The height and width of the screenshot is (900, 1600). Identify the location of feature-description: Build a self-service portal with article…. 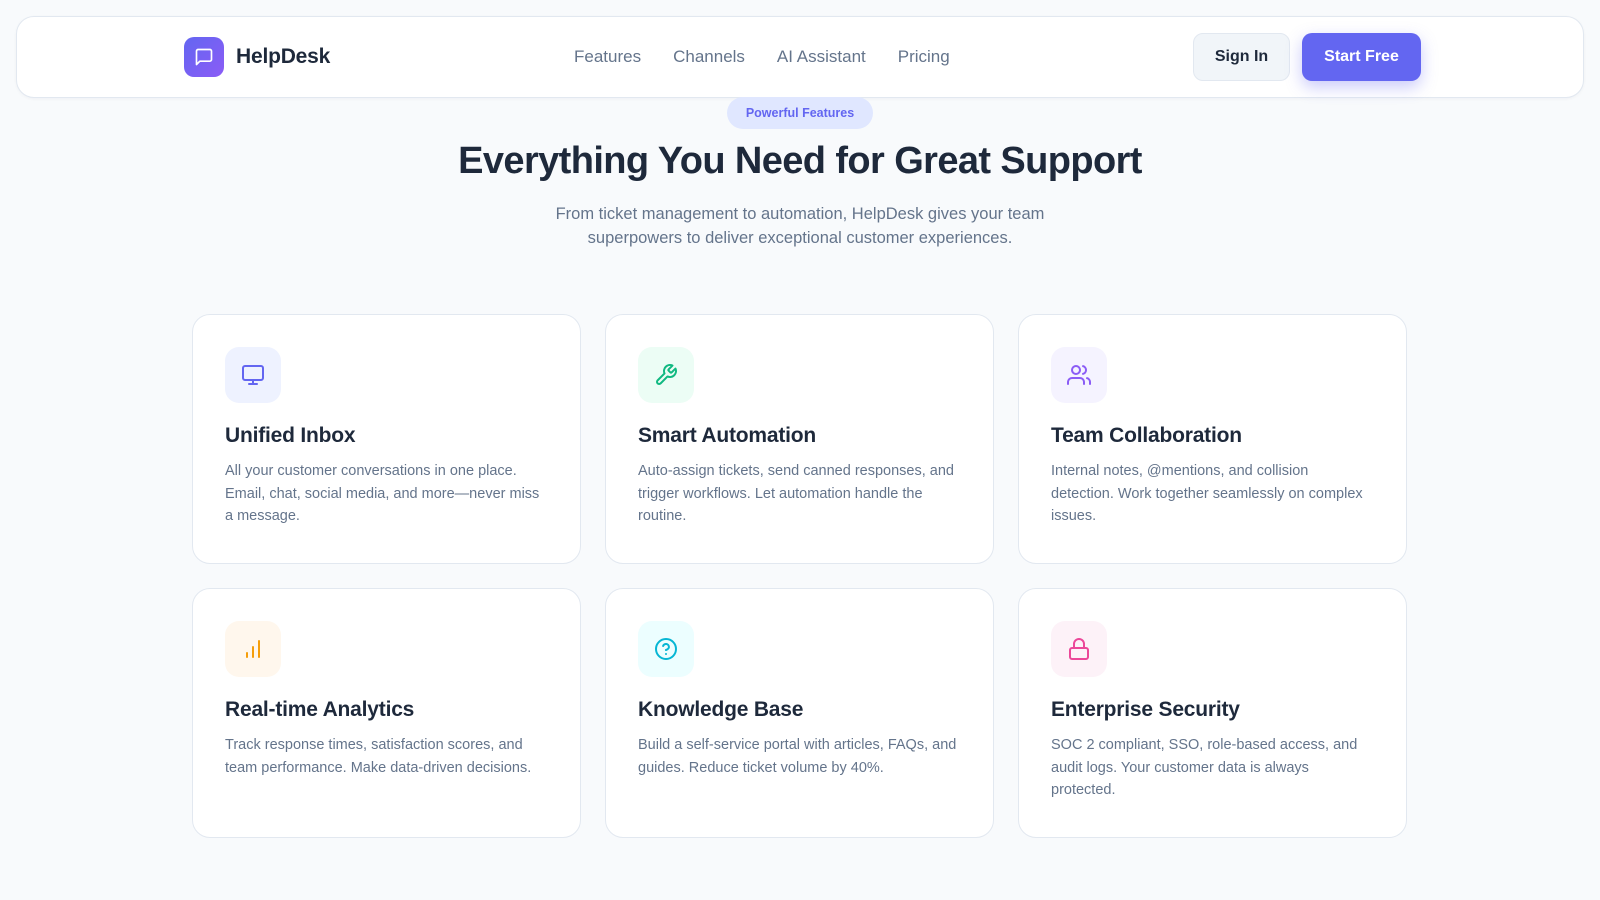
(797, 756).